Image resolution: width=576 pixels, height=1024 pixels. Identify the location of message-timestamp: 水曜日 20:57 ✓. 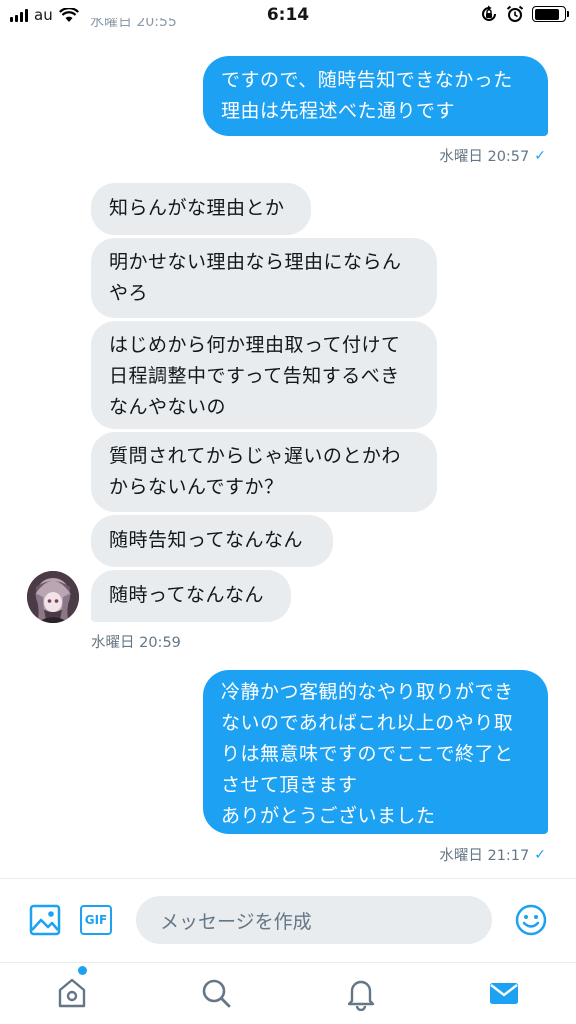
(492, 155).